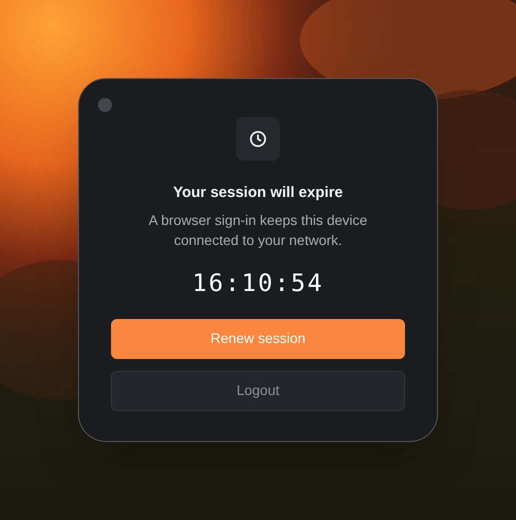 The width and height of the screenshot is (516, 520). Describe the element at coordinates (258, 283) in the screenshot. I see `countdown-timer: 16:10:54` at that location.